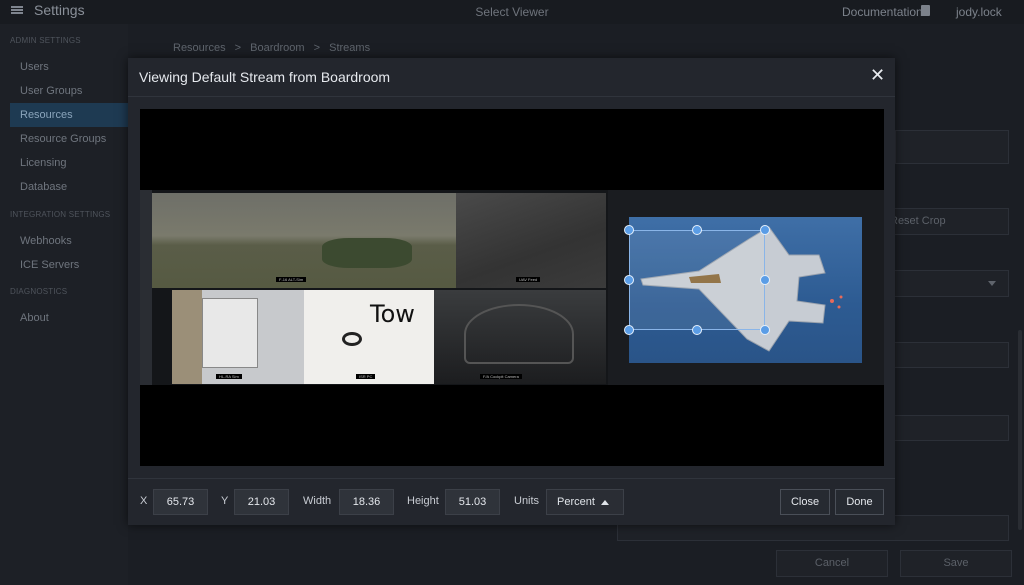  Describe the element at coordinates (349, 48) in the screenshot. I see `breadcrumb-streams: Streams` at that location.